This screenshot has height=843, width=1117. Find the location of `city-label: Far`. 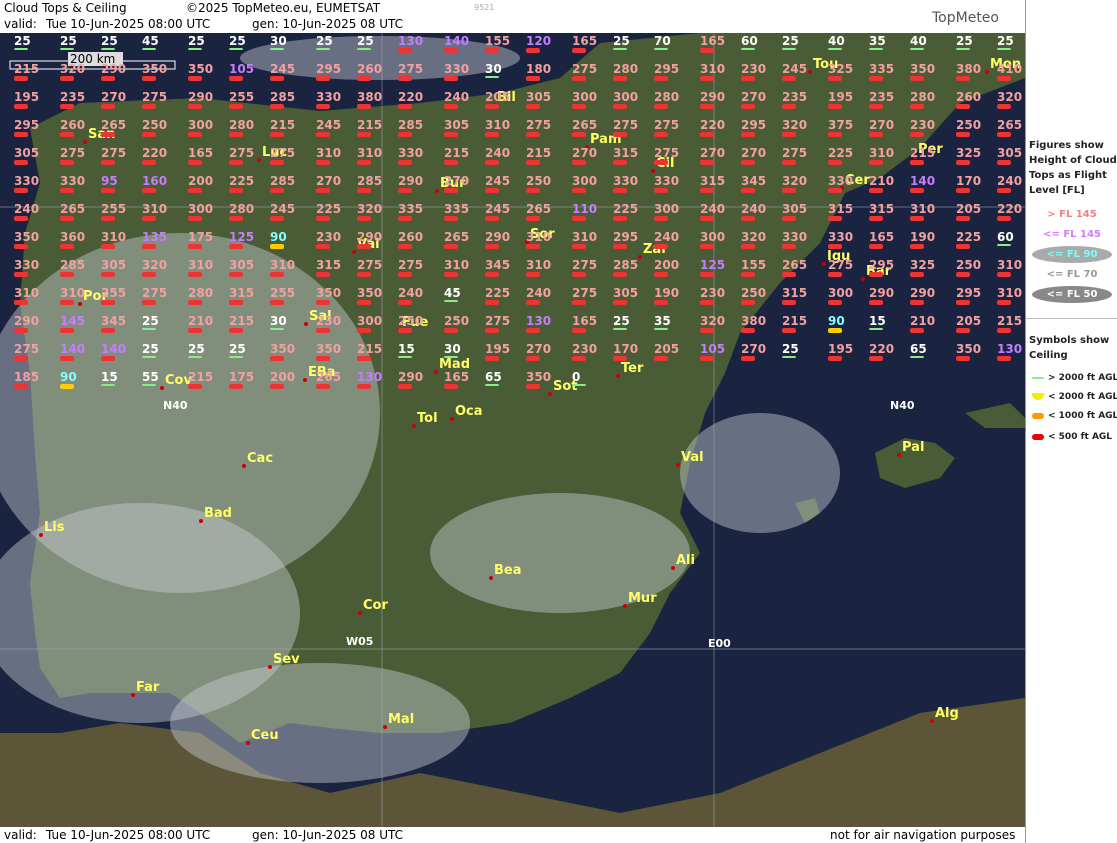

city-label: Far is located at coordinates (148, 687).